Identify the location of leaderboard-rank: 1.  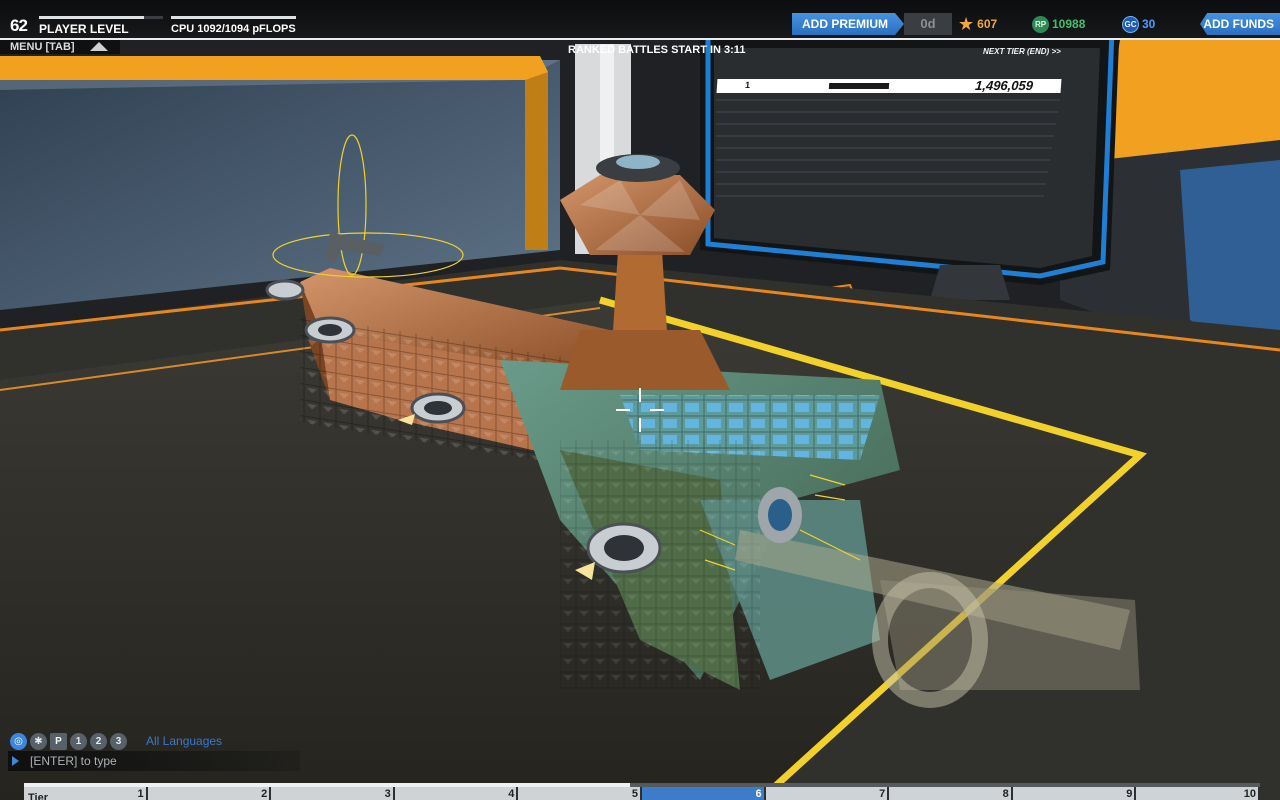
(747, 85).